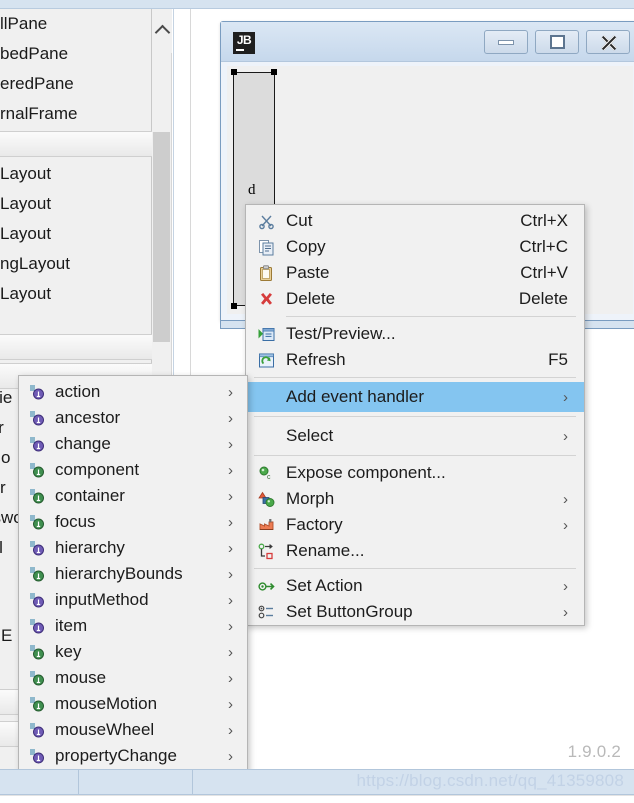 This screenshot has width=634, height=803. I want to click on event-menu-item-key: key ›, so click(133, 652).